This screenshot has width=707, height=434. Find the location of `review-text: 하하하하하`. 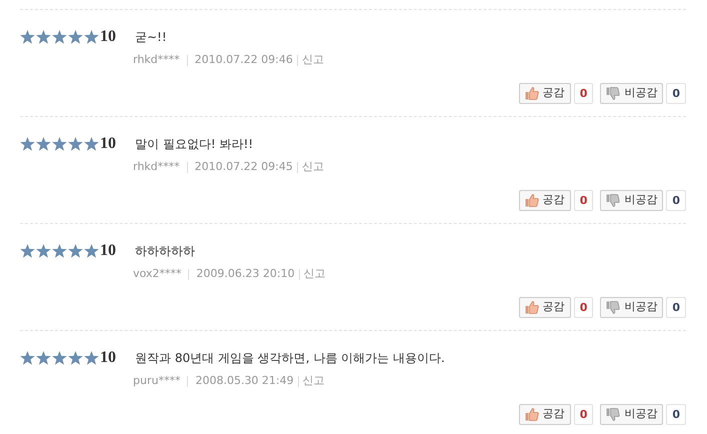

review-text: 하하하하하 is located at coordinates (165, 251).